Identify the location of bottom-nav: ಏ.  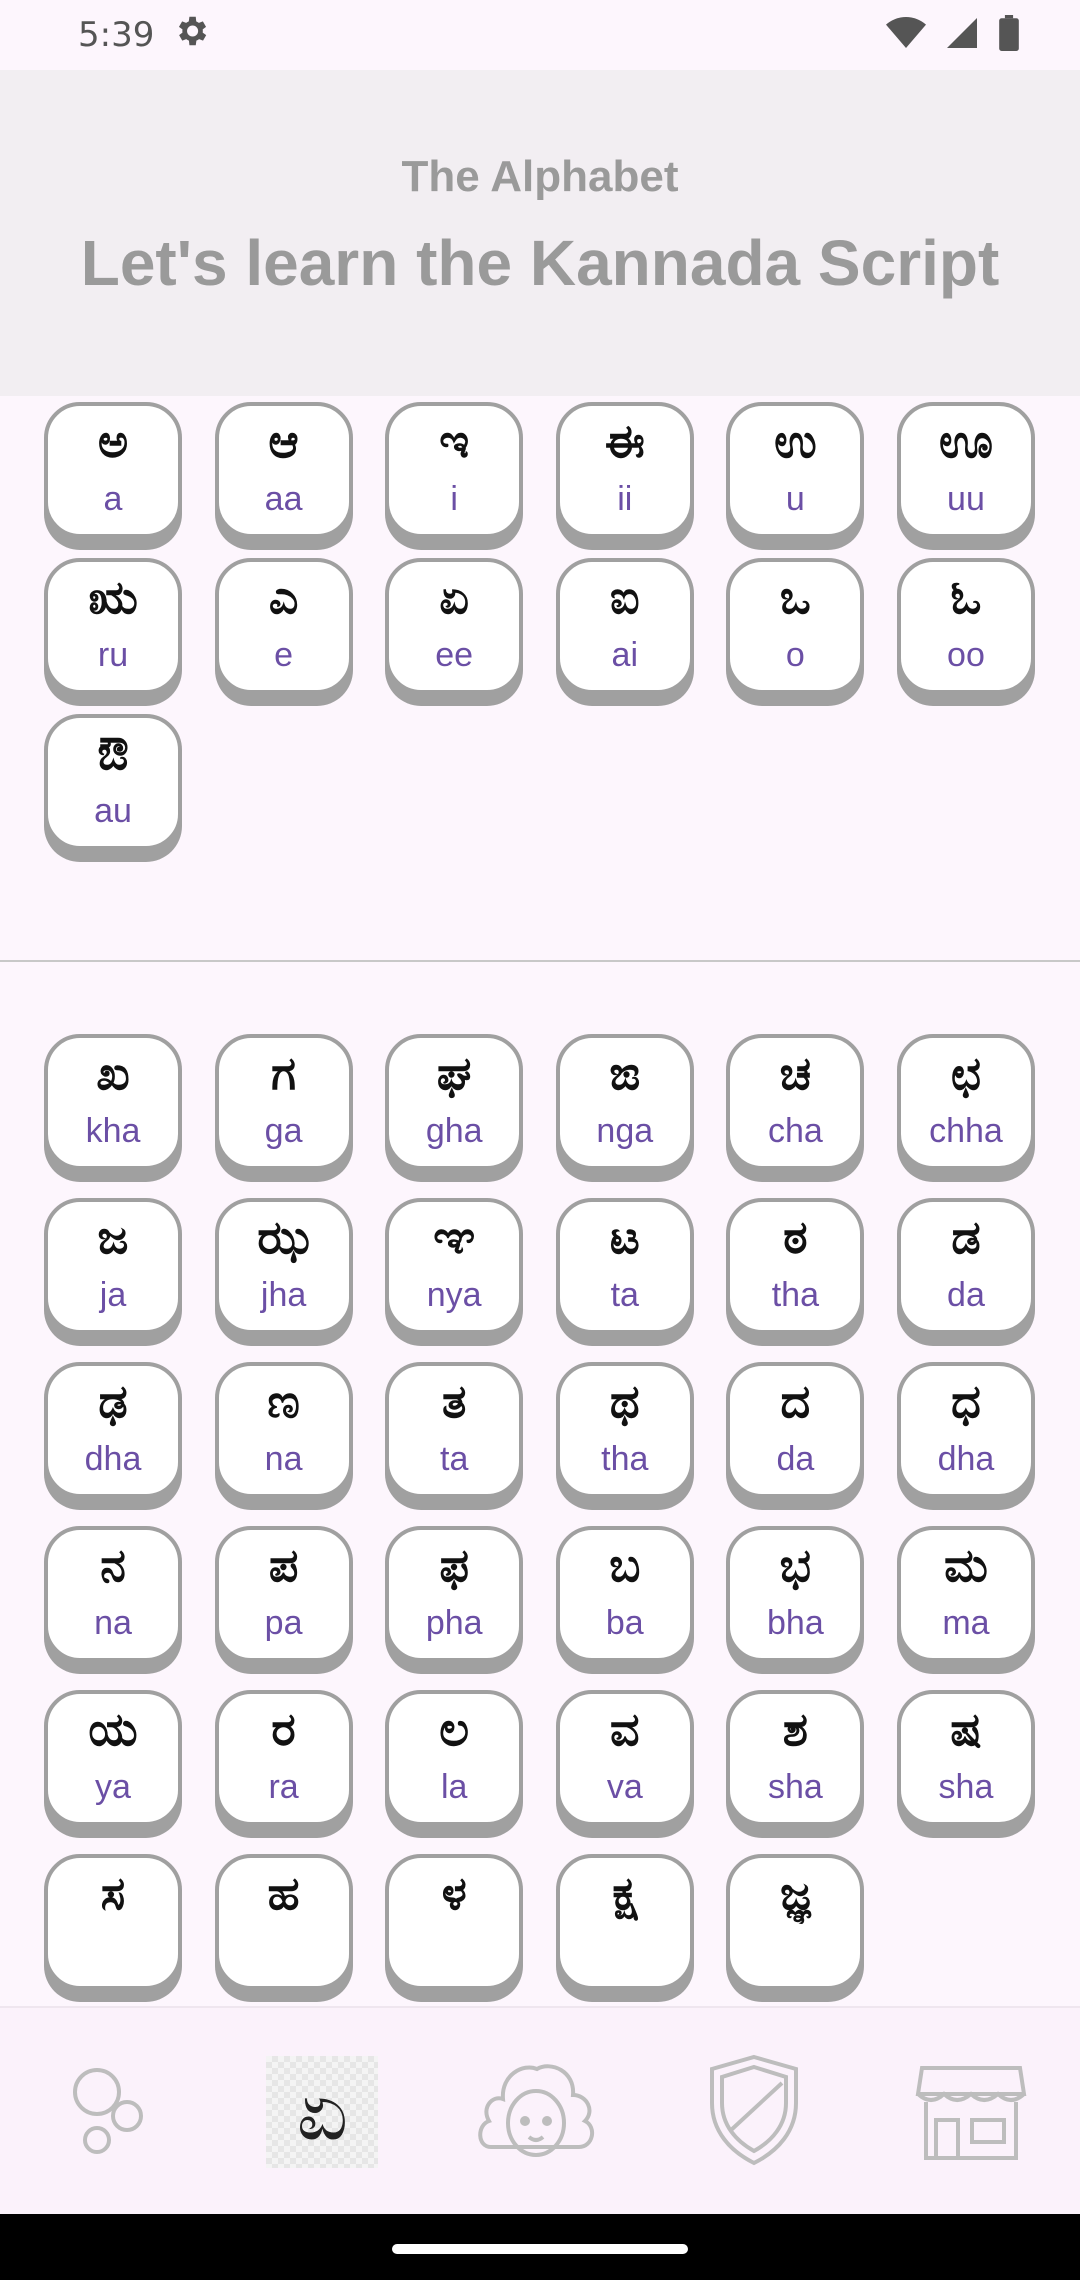
(540, 2111).